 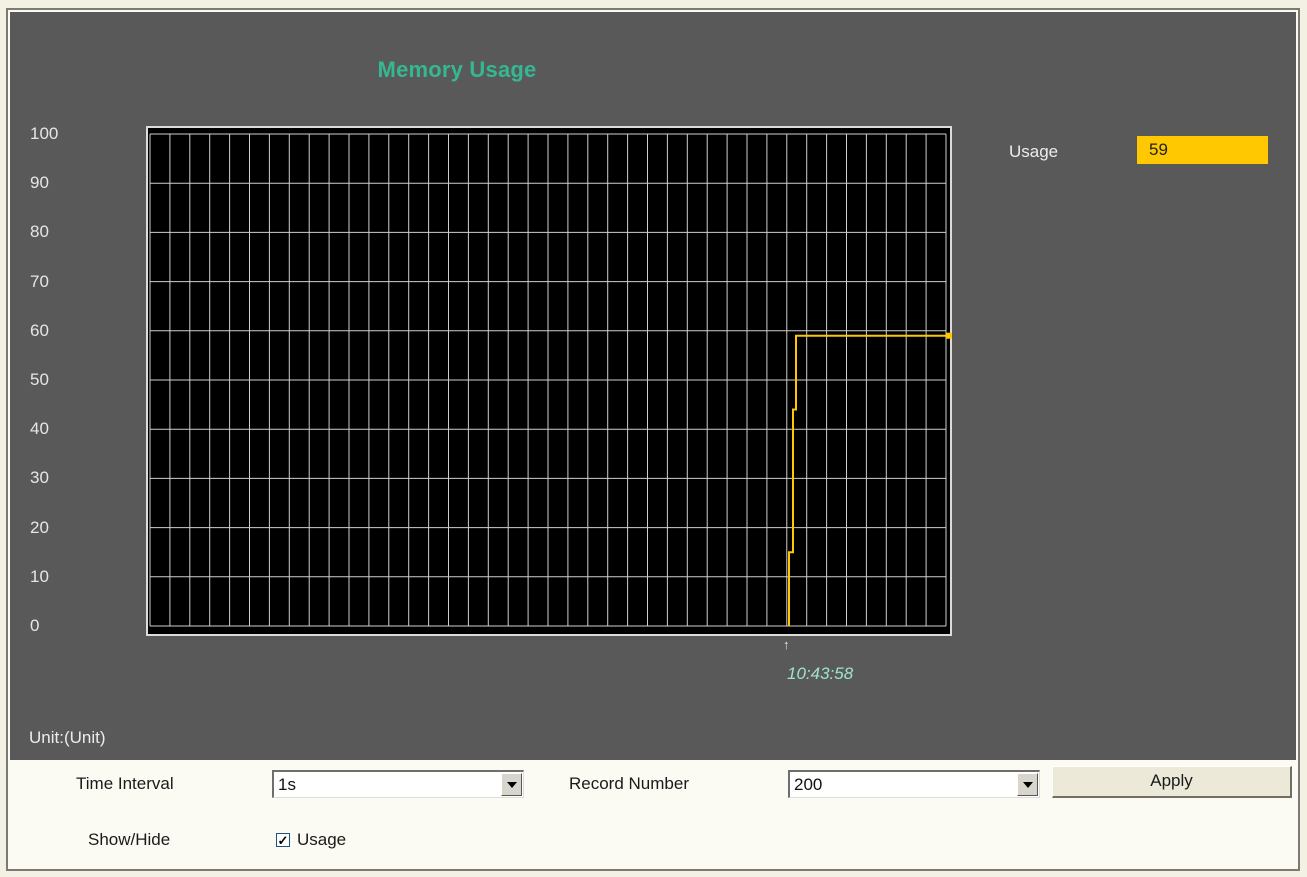 I want to click on y-tick-label: 50, so click(x=39, y=379).